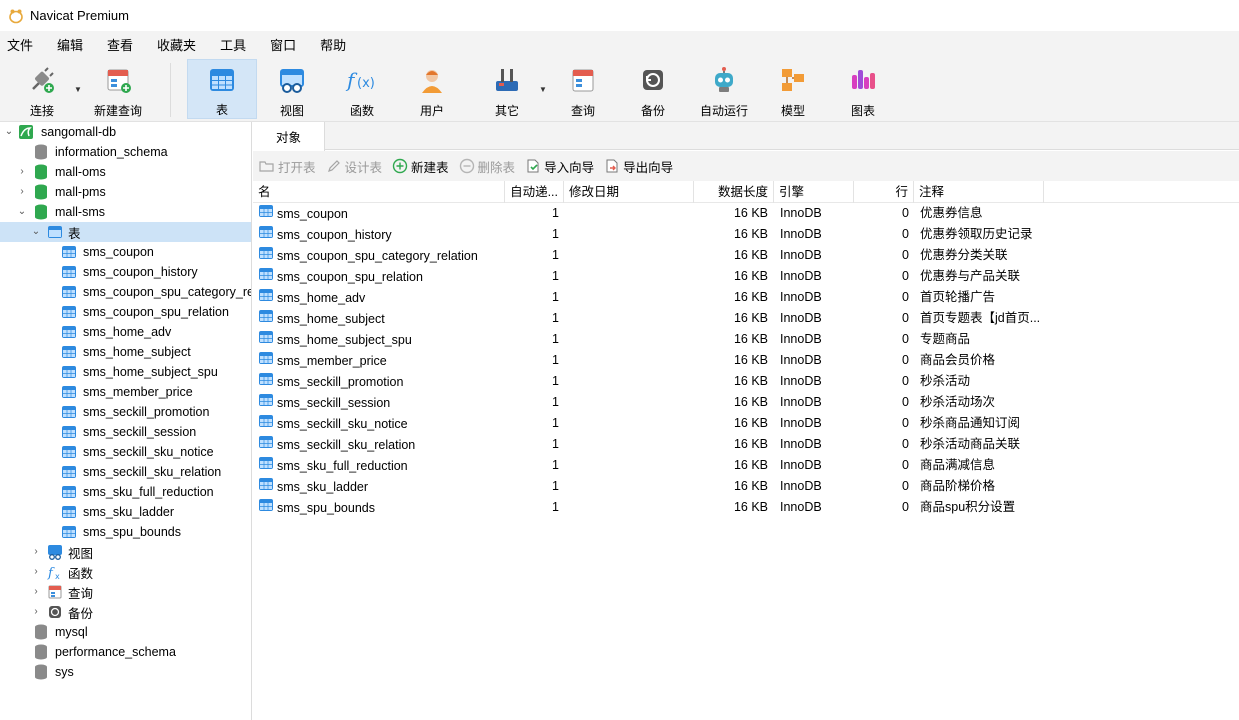 This screenshot has width=1239, height=720. What do you see at coordinates (125, 292) in the screenshot?
I see `tree-table-item: sms_coupon_spu_category_re` at bounding box center [125, 292].